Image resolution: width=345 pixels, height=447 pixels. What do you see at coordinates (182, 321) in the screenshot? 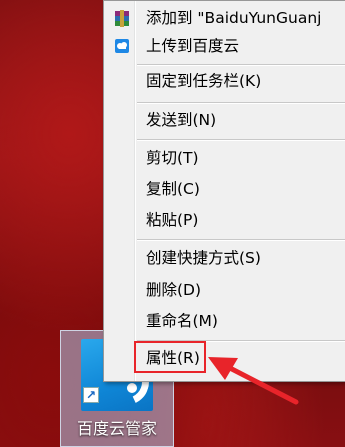
I see `menu-item-label: 重命名(M)` at bounding box center [182, 321].